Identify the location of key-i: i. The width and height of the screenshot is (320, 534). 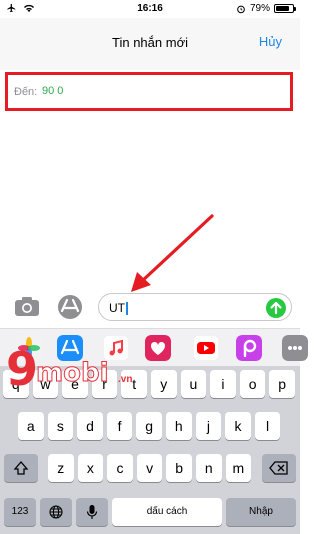
(223, 384).